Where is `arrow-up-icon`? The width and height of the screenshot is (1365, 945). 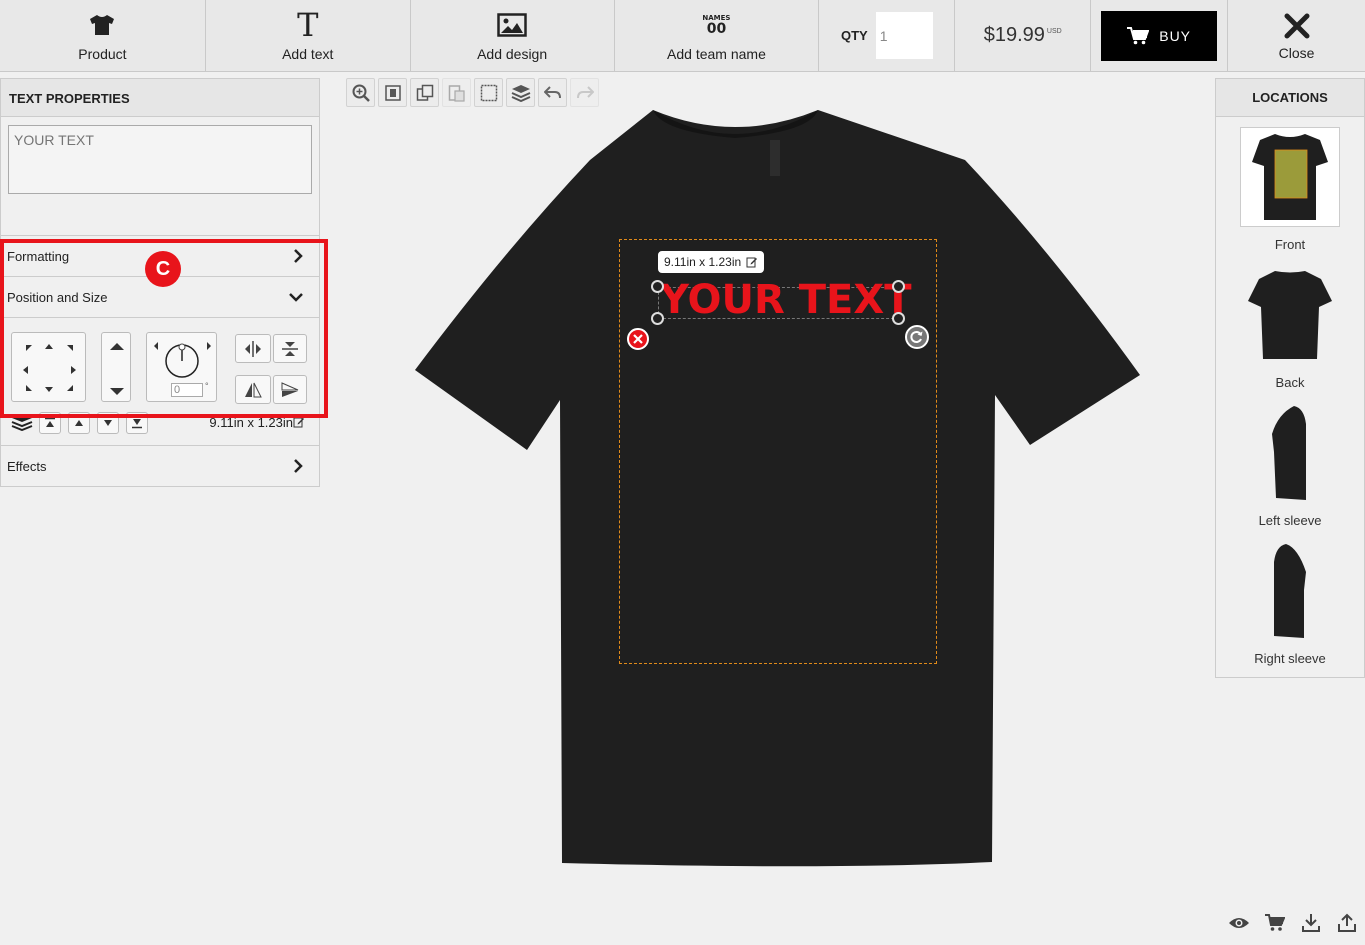 arrow-up-icon is located at coordinates (79, 423).